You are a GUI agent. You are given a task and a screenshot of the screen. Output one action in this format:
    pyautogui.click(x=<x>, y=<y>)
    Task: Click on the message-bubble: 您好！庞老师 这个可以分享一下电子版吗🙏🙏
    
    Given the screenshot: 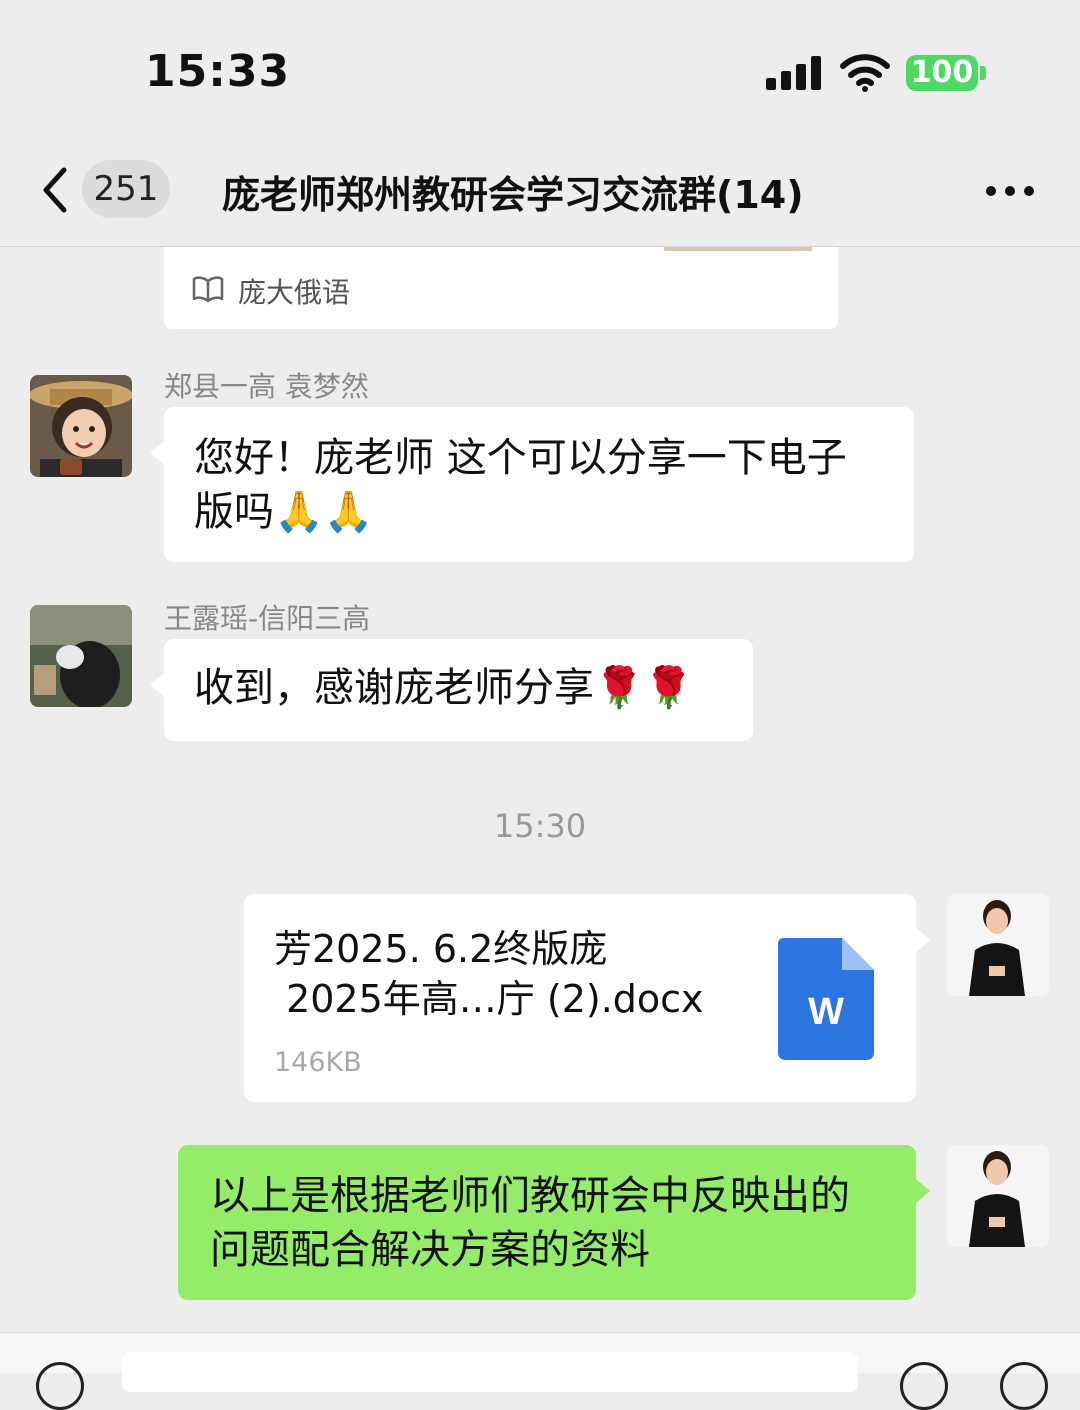 What is the action you would take?
    pyautogui.click(x=532, y=484)
    